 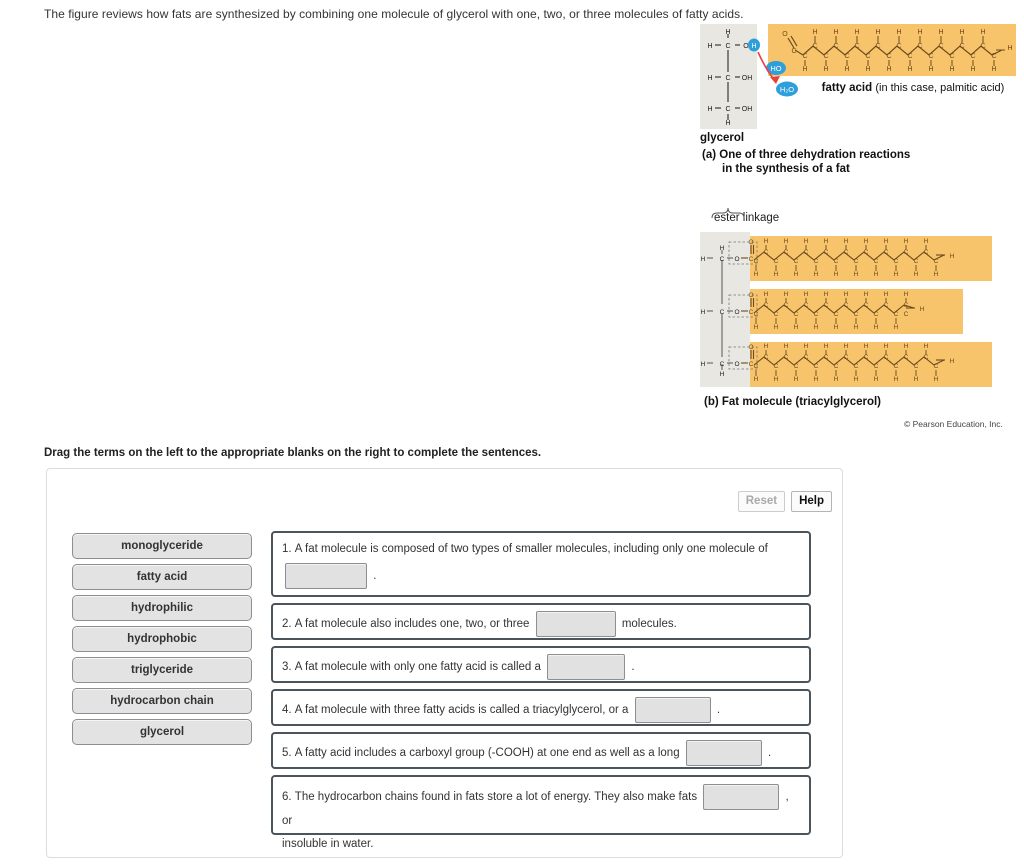 I want to click on svg-text: OH, so click(x=747, y=78).